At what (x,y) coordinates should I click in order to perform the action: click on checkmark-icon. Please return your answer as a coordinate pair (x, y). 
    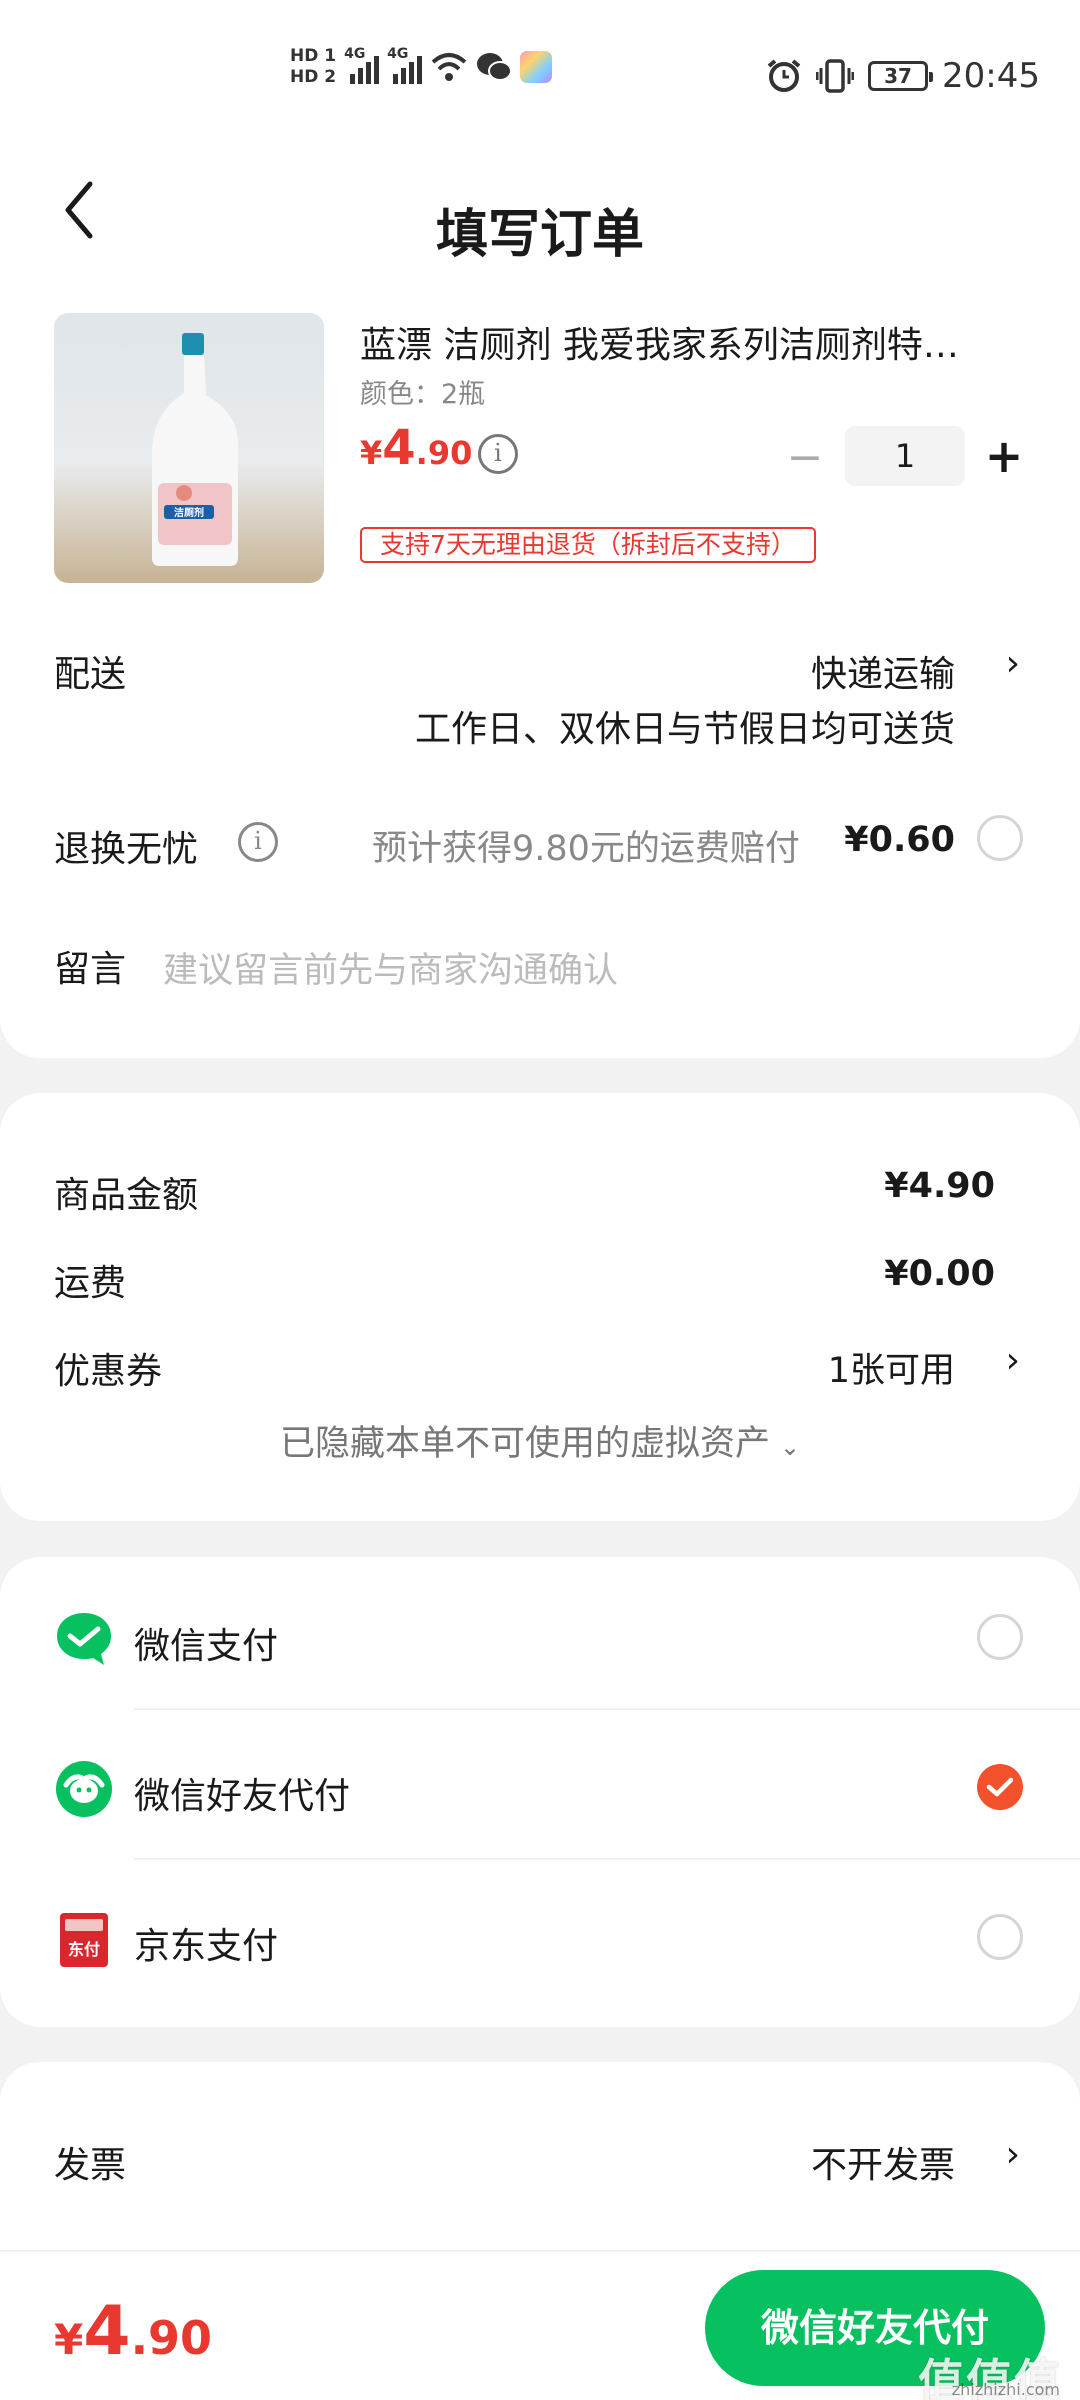
    Looking at the image, I should click on (1000, 1787).